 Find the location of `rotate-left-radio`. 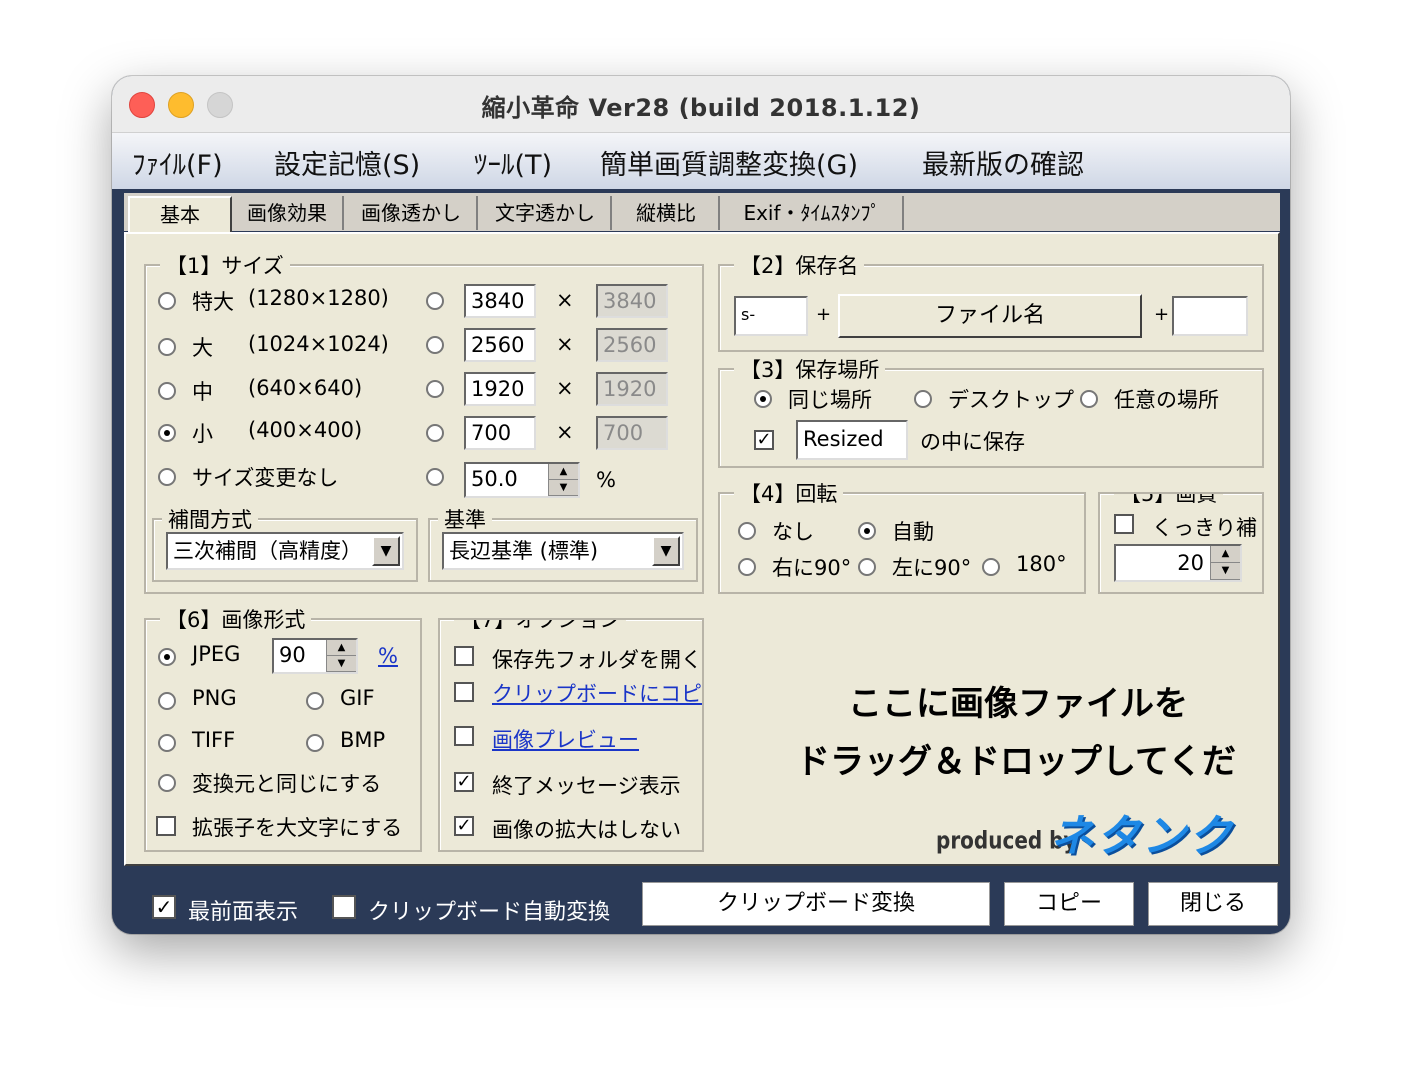

rotate-left-radio is located at coordinates (867, 567).